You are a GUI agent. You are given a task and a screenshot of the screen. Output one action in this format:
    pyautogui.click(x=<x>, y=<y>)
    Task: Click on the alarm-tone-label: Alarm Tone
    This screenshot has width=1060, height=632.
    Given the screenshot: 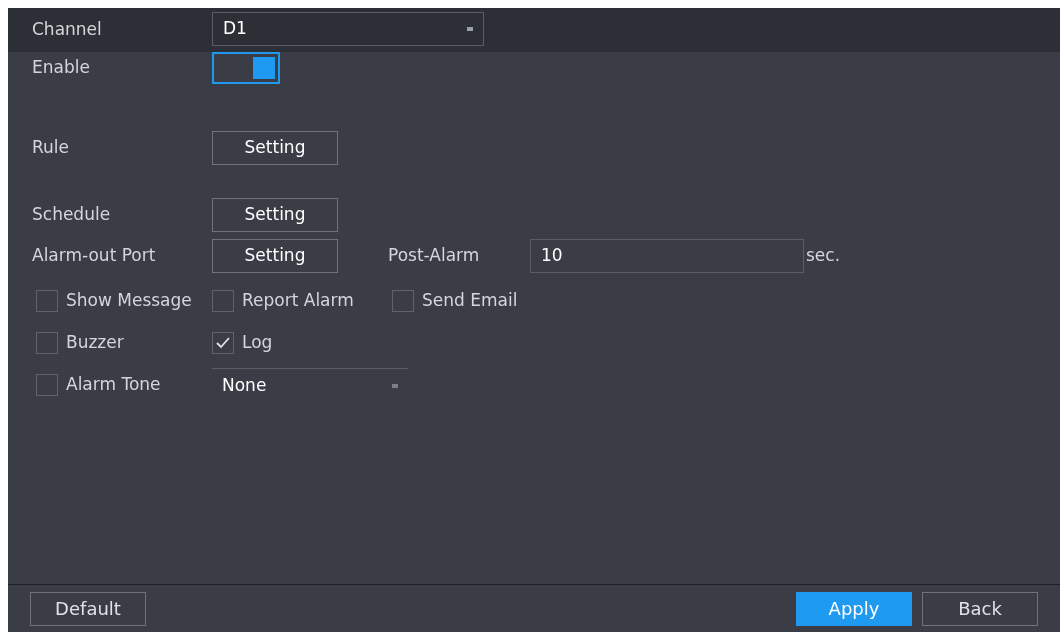 What is the action you would take?
    pyautogui.click(x=113, y=385)
    